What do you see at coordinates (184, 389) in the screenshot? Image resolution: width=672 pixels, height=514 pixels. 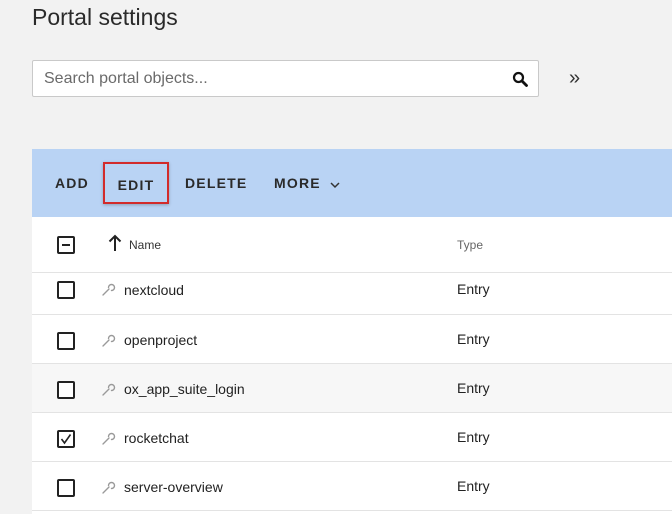 I see `row-name: ox_app_suite_login` at bounding box center [184, 389].